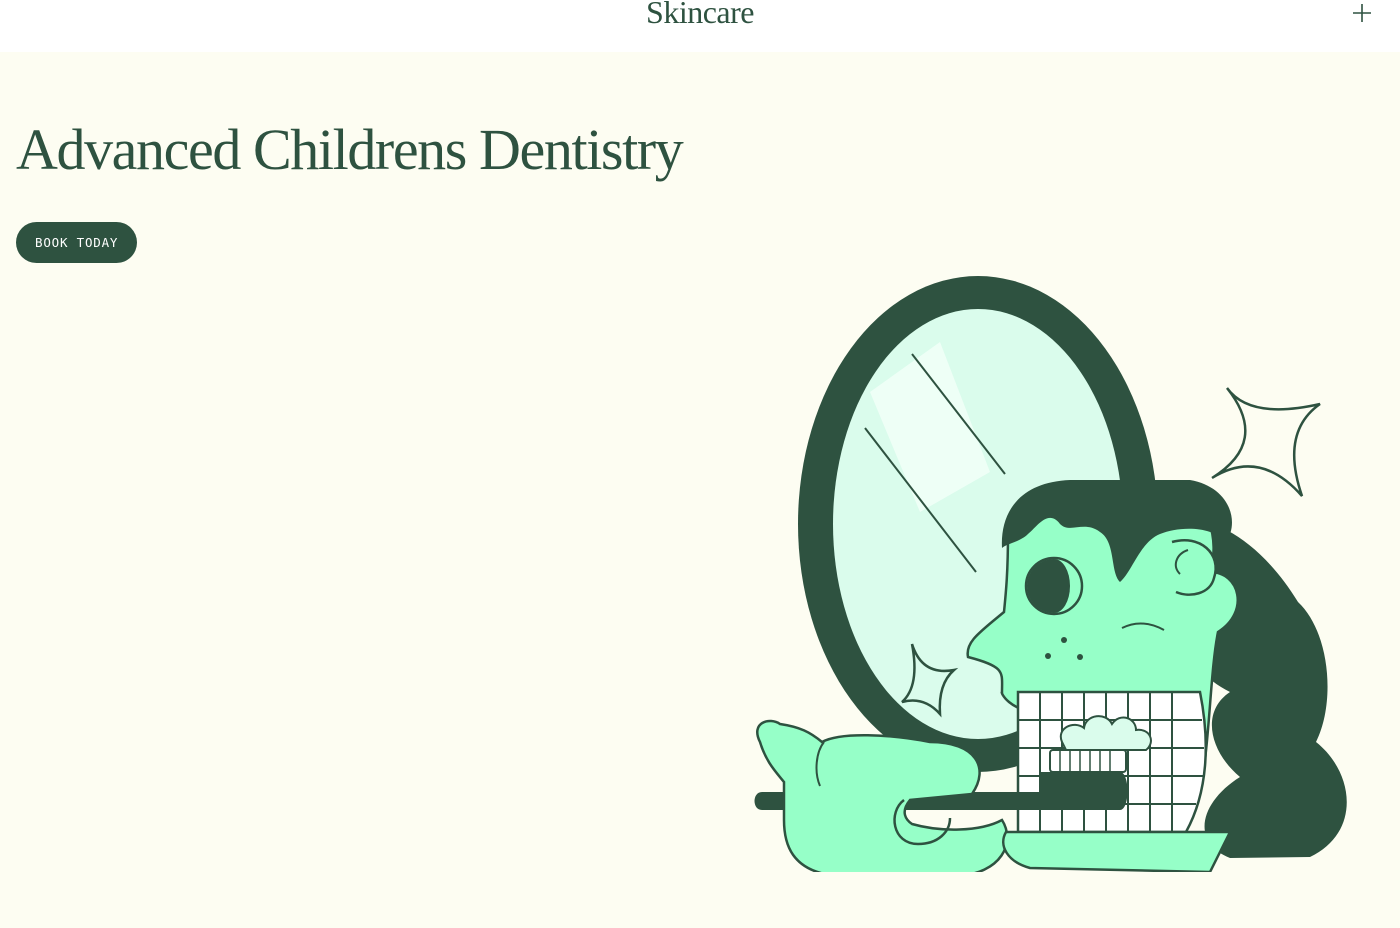 The image size is (1400, 928). What do you see at coordinates (1117, 851) in the screenshot?
I see `right-hand-shape` at bounding box center [1117, 851].